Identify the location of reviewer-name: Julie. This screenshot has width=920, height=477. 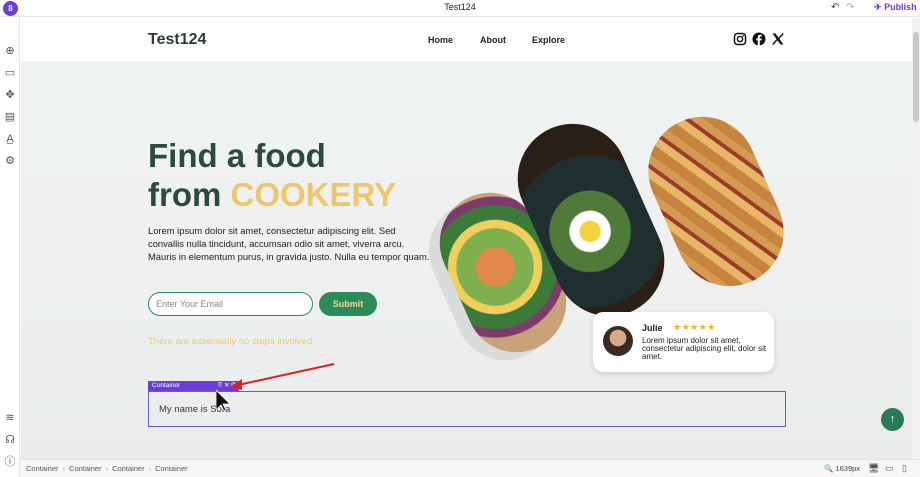
(652, 328).